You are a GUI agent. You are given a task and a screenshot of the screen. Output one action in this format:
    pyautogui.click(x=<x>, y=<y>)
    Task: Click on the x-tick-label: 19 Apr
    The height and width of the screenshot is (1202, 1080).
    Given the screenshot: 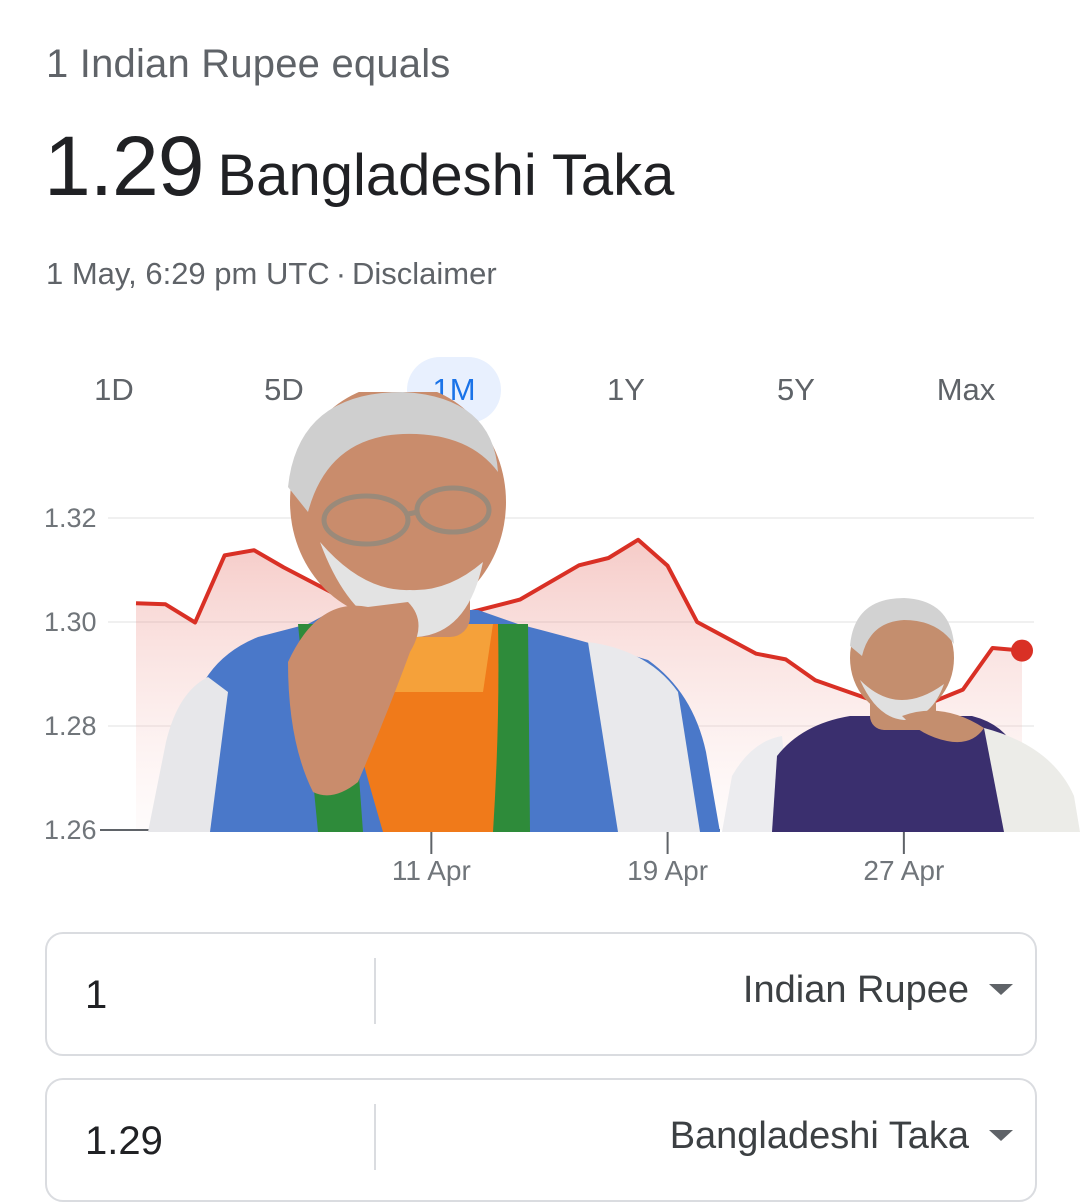 What is the action you would take?
    pyautogui.click(x=667, y=870)
    